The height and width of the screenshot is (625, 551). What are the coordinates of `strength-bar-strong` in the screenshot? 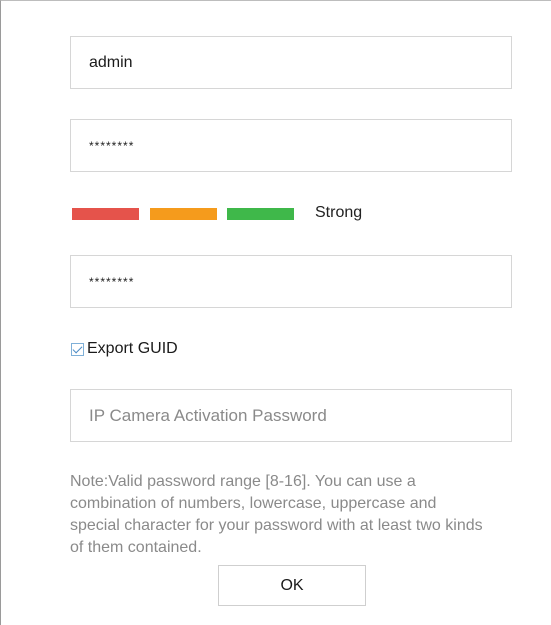 It's located at (260, 214).